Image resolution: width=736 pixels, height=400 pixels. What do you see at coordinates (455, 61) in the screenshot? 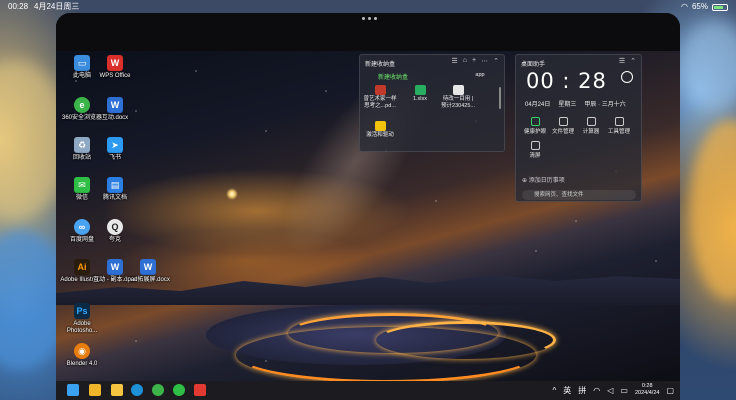
I see `list-view-icon: ☰` at bounding box center [455, 61].